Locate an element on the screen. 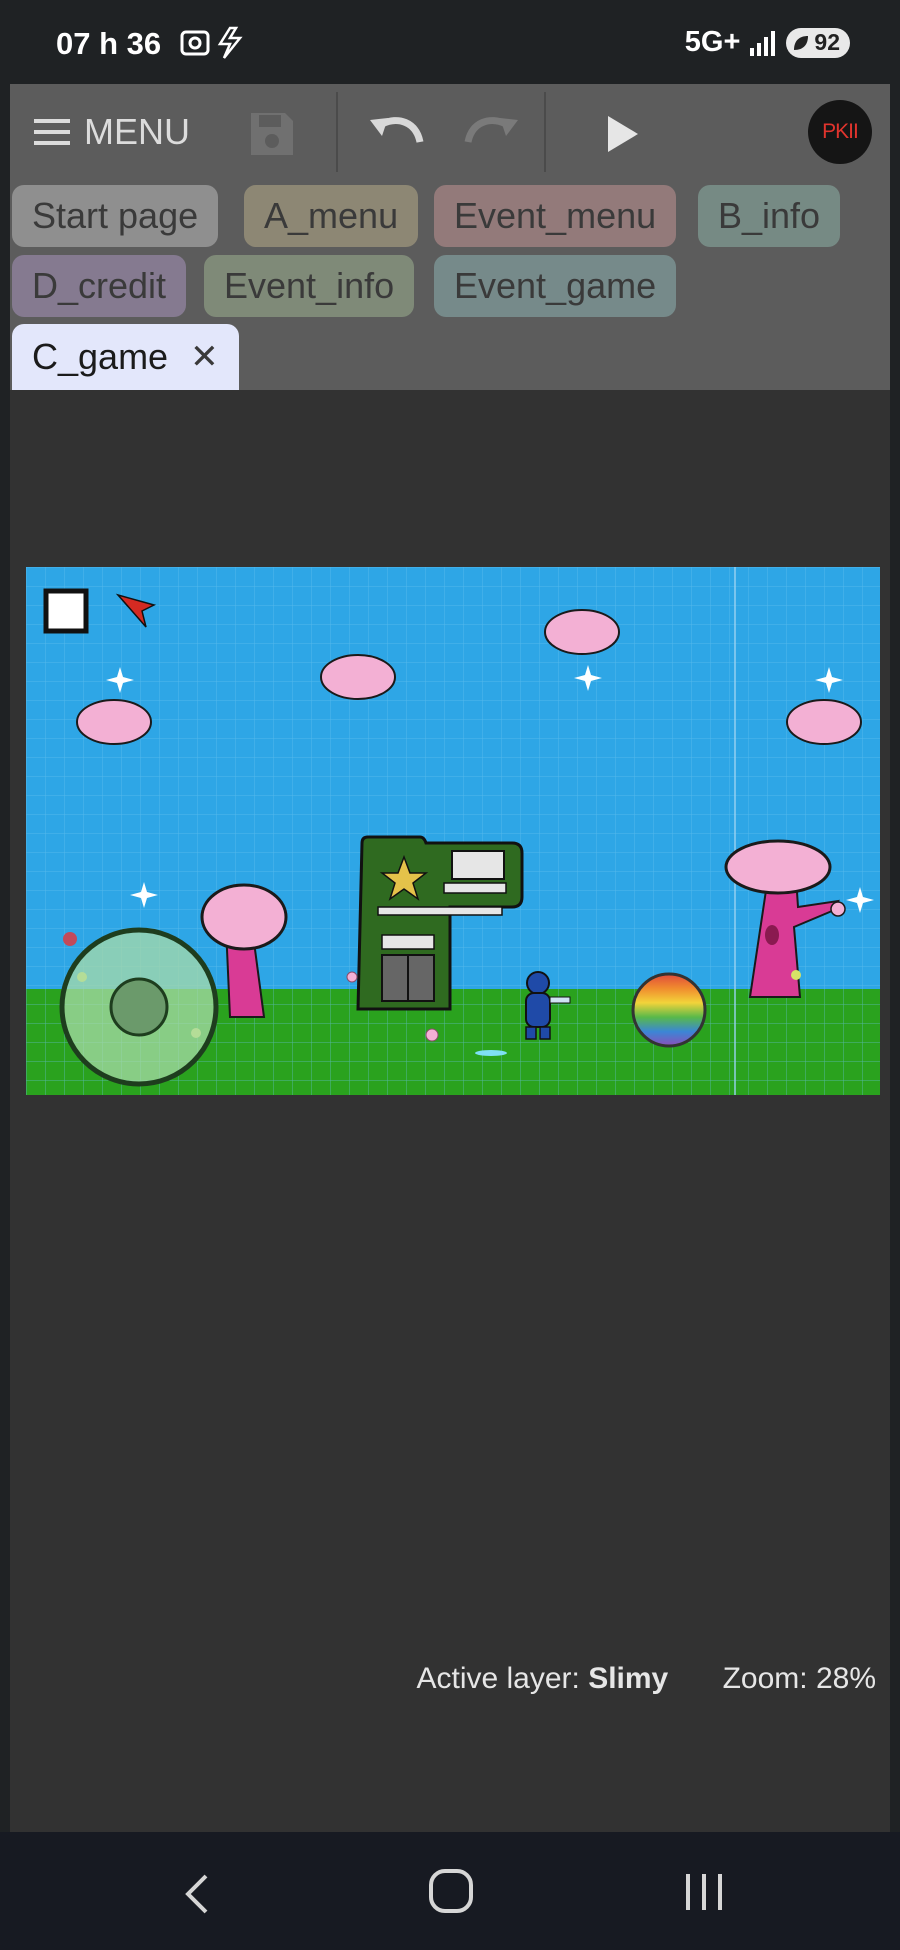 The height and width of the screenshot is (1950, 900). tab-label: Event_menu is located at coordinates (555, 215).